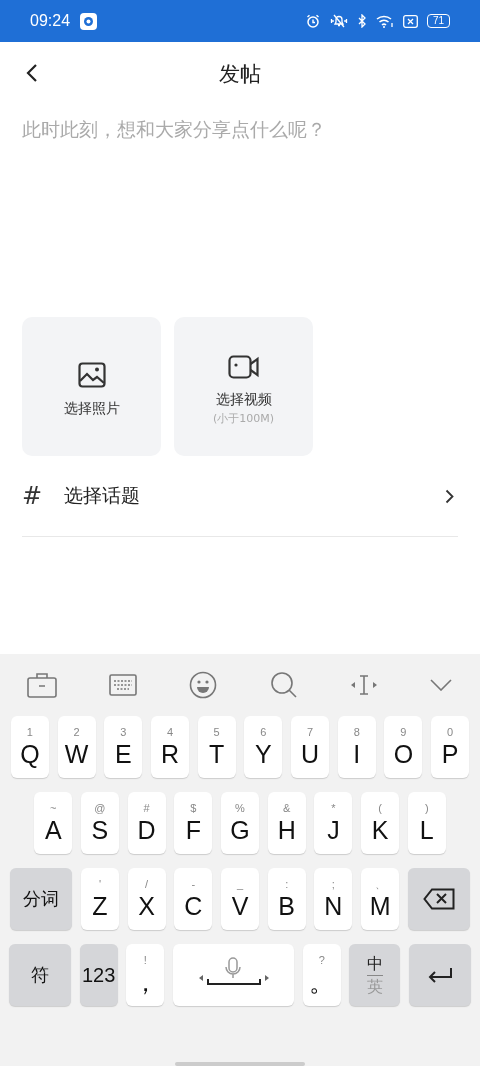 This screenshot has width=480, height=1066. Describe the element at coordinates (89, 21) in the screenshot. I see `app-notification-icon` at that location.